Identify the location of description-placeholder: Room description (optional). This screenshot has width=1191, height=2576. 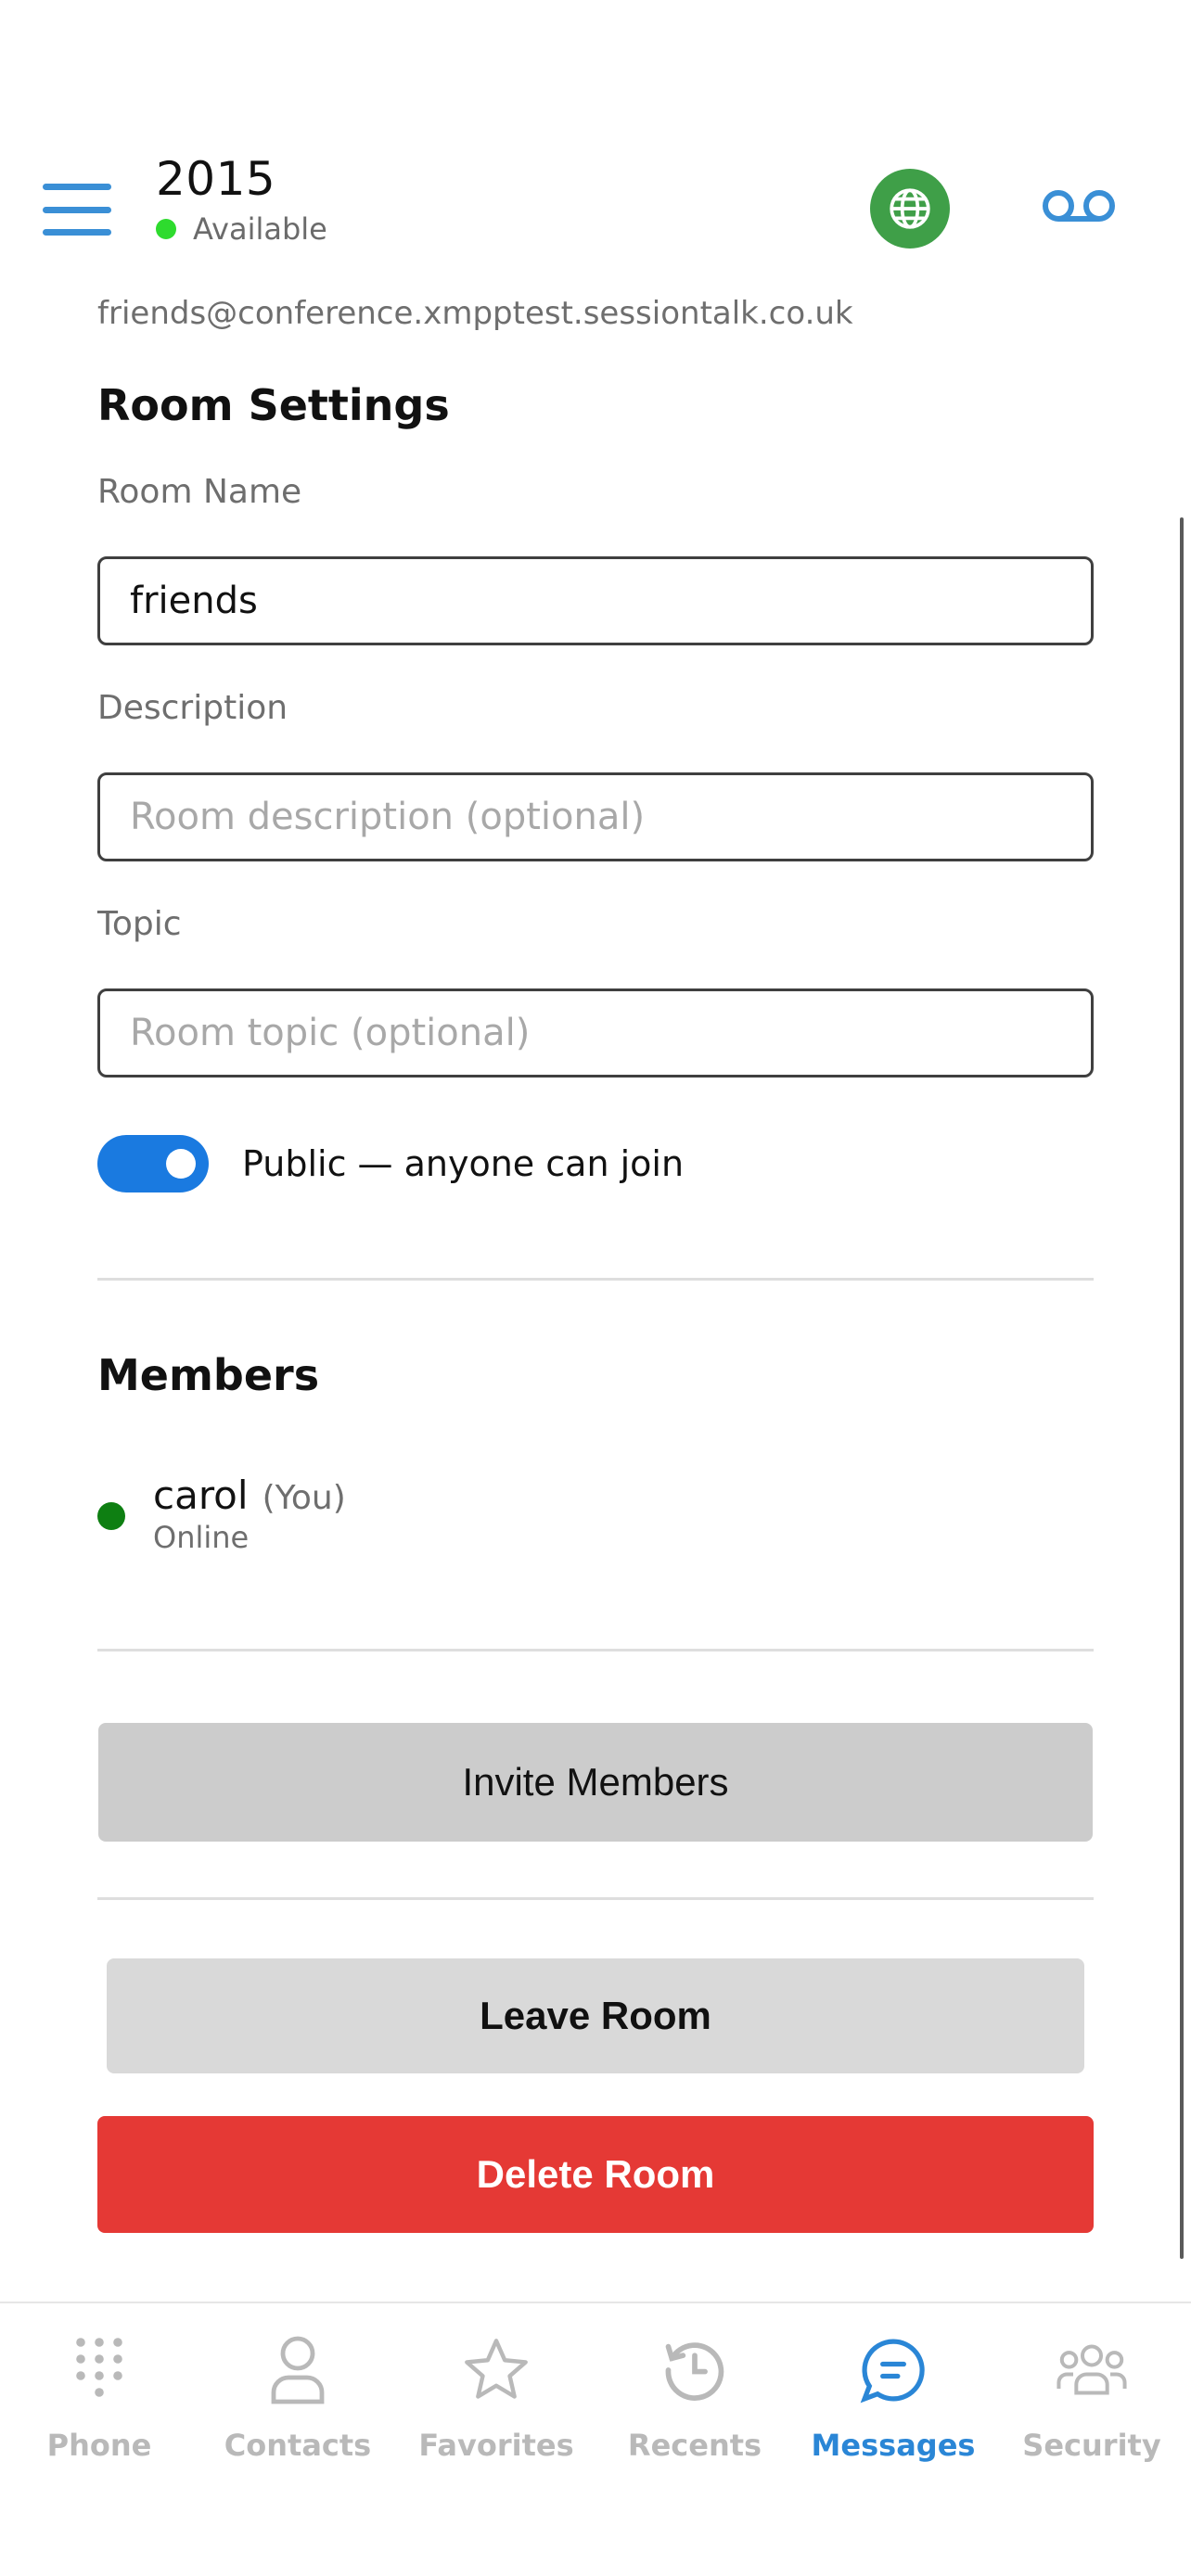
(388, 817).